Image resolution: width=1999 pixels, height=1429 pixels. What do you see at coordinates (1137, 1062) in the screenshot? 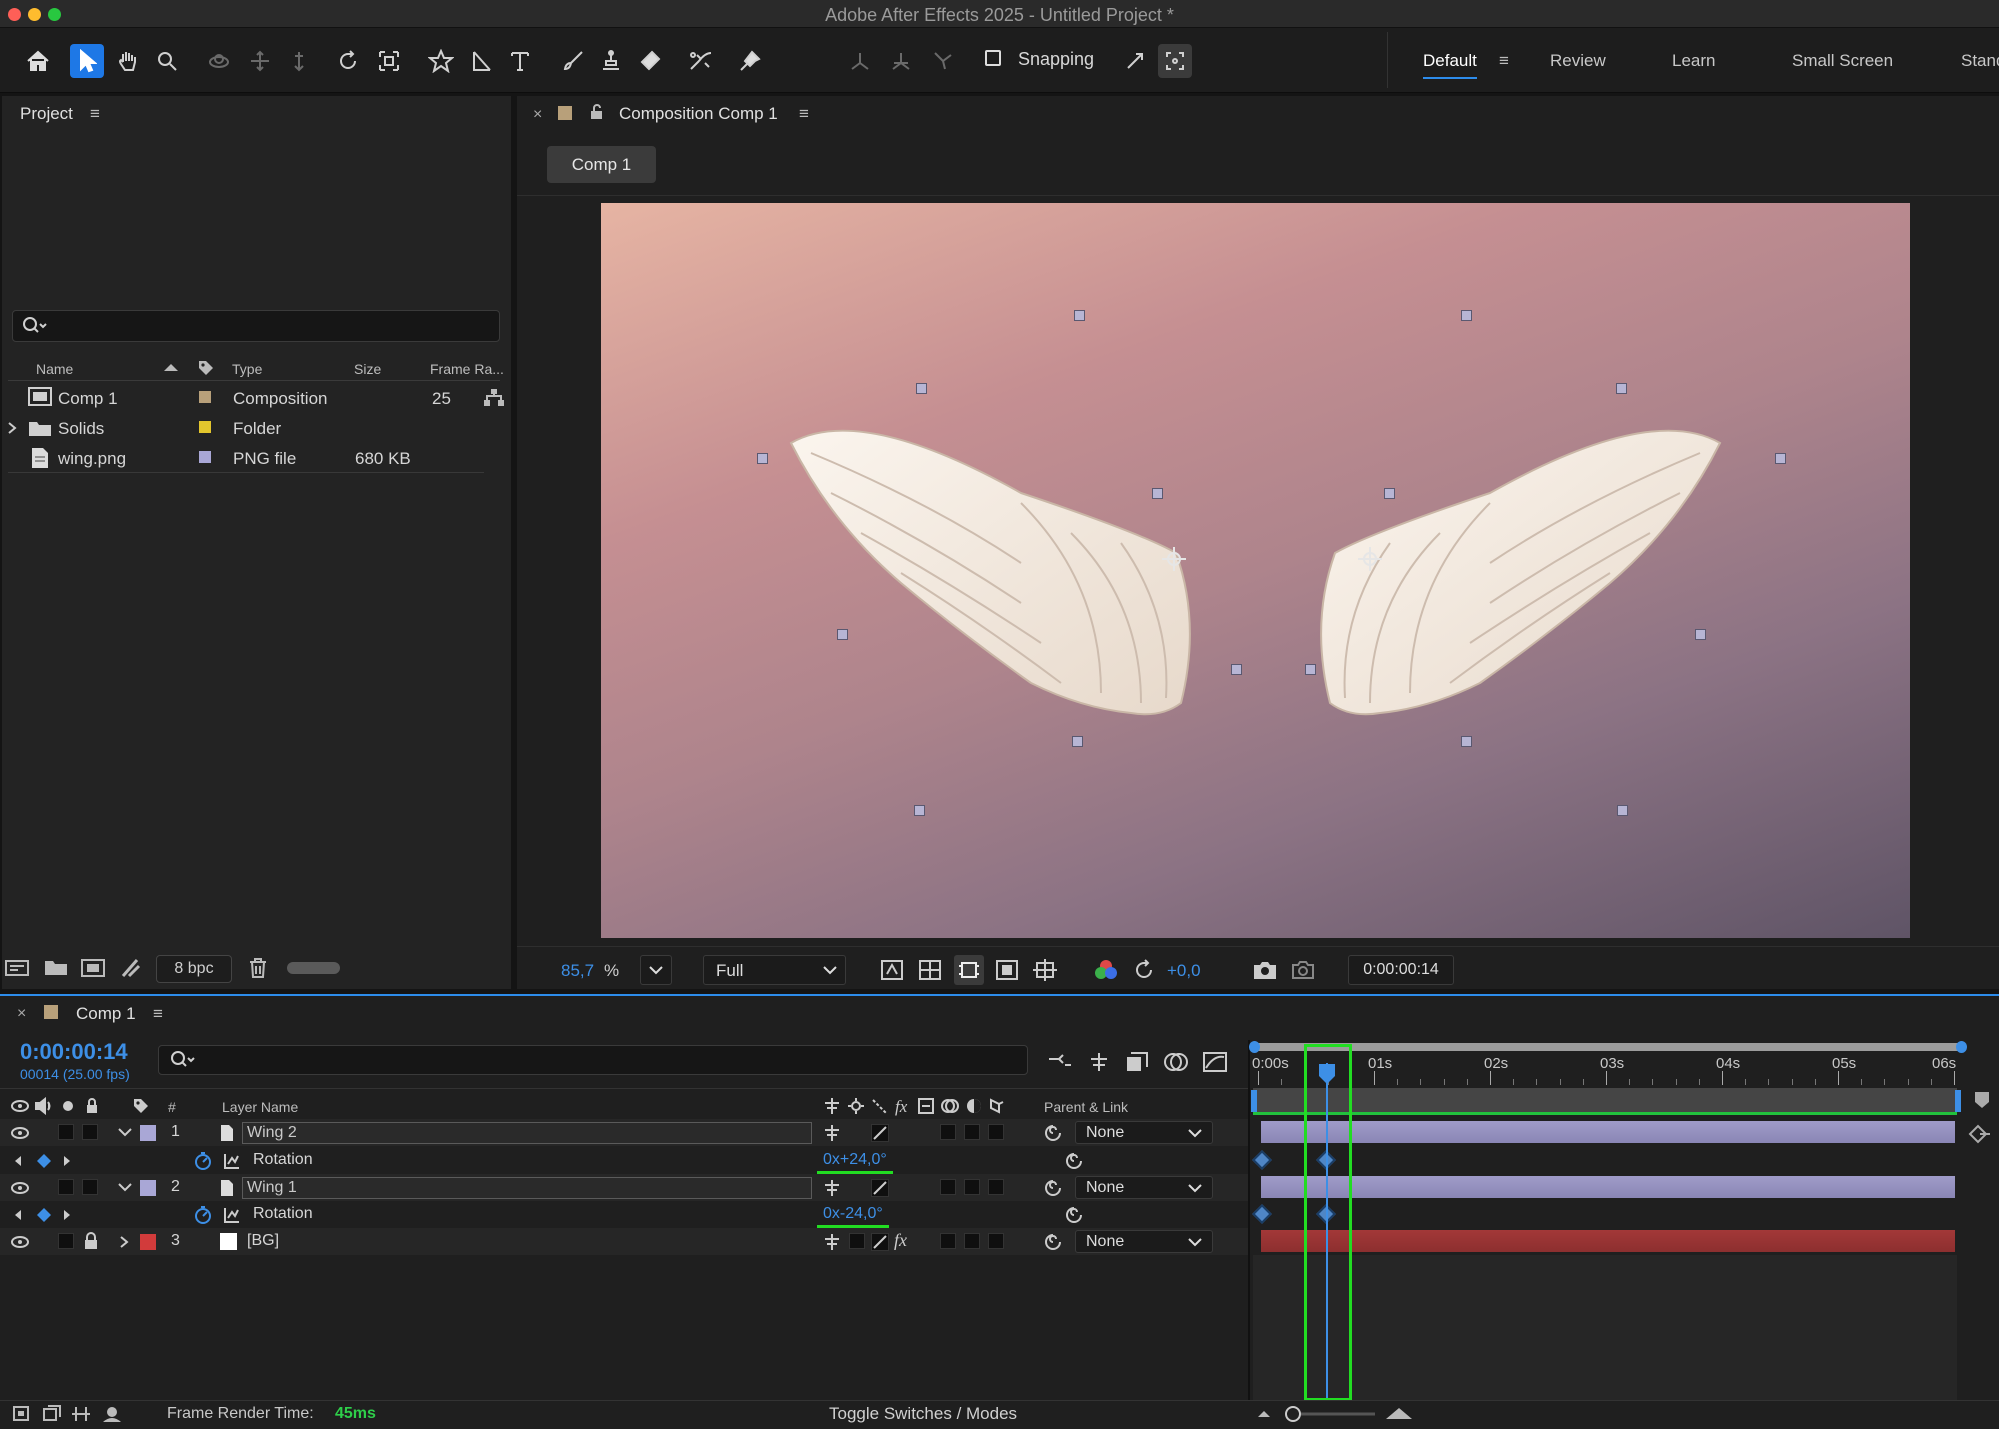
I see `frame-blending-icon` at bounding box center [1137, 1062].